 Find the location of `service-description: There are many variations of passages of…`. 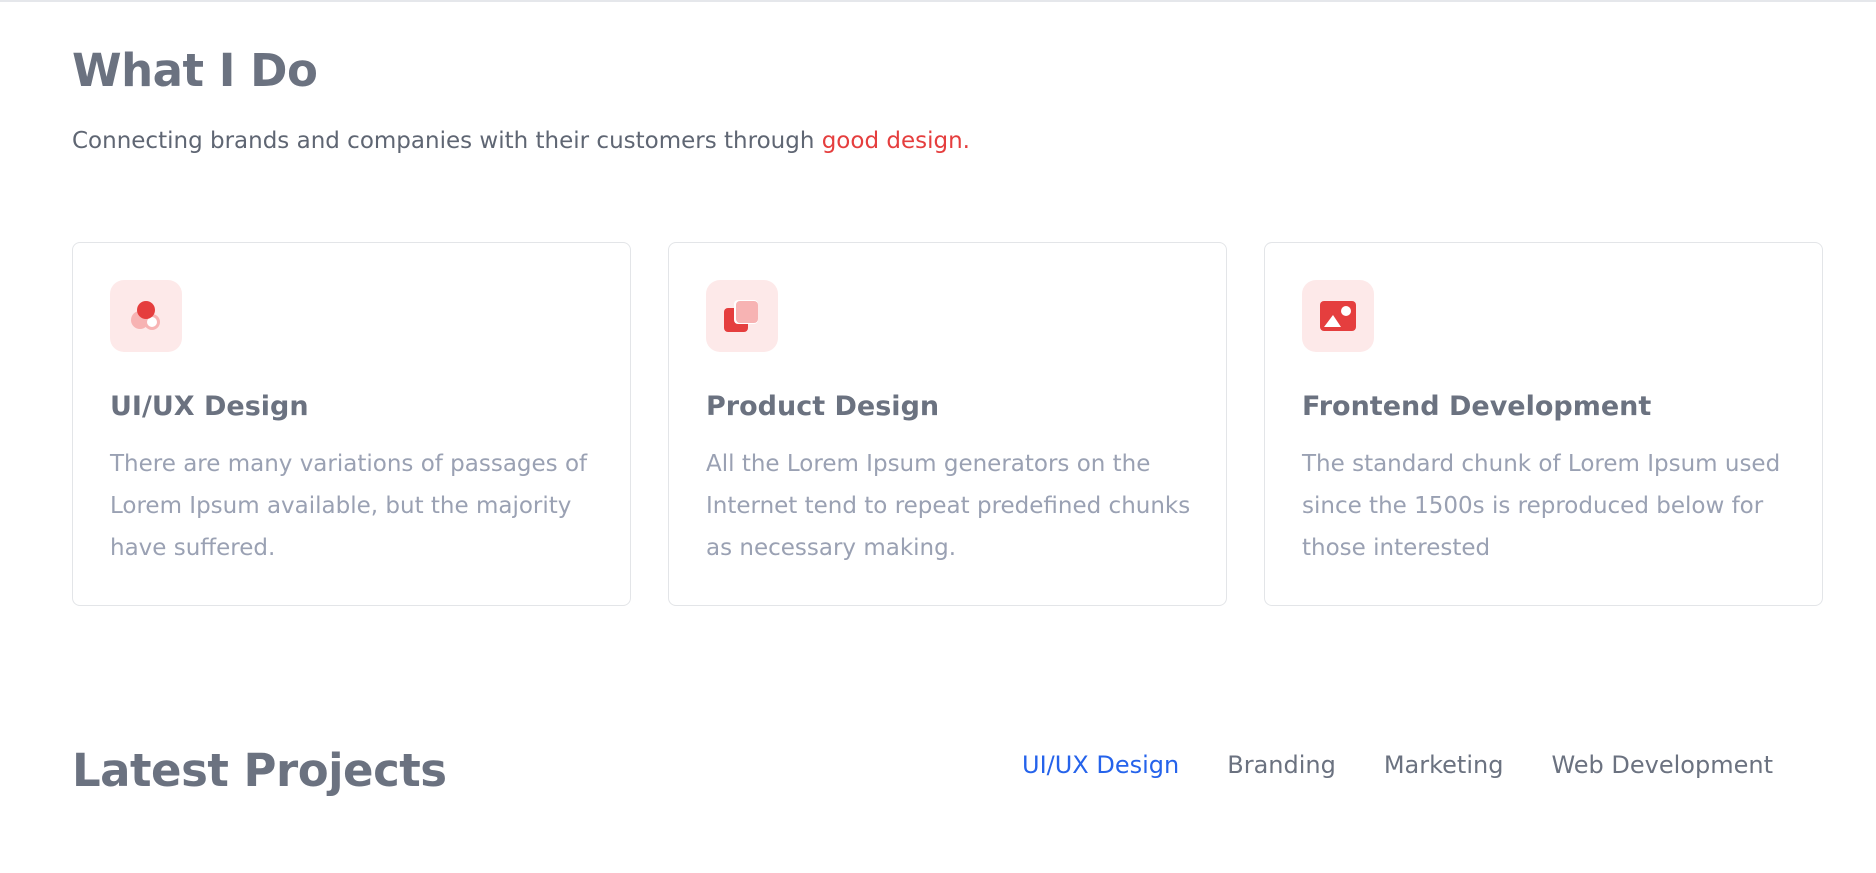

service-description: There are many variations of passages of… is located at coordinates (349, 506).